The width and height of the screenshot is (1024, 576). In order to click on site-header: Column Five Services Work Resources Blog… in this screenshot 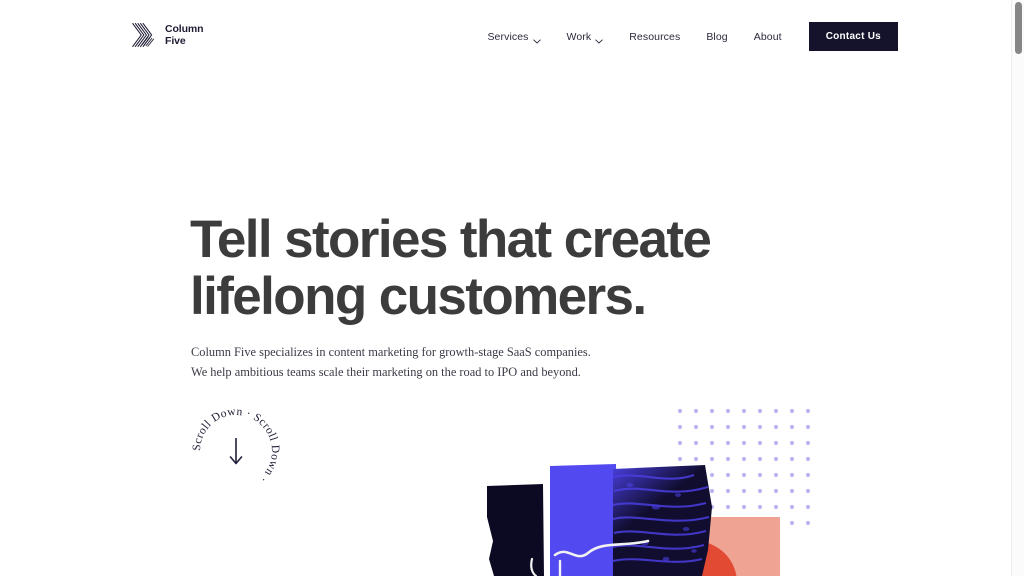, I will do `click(505, 35)`.